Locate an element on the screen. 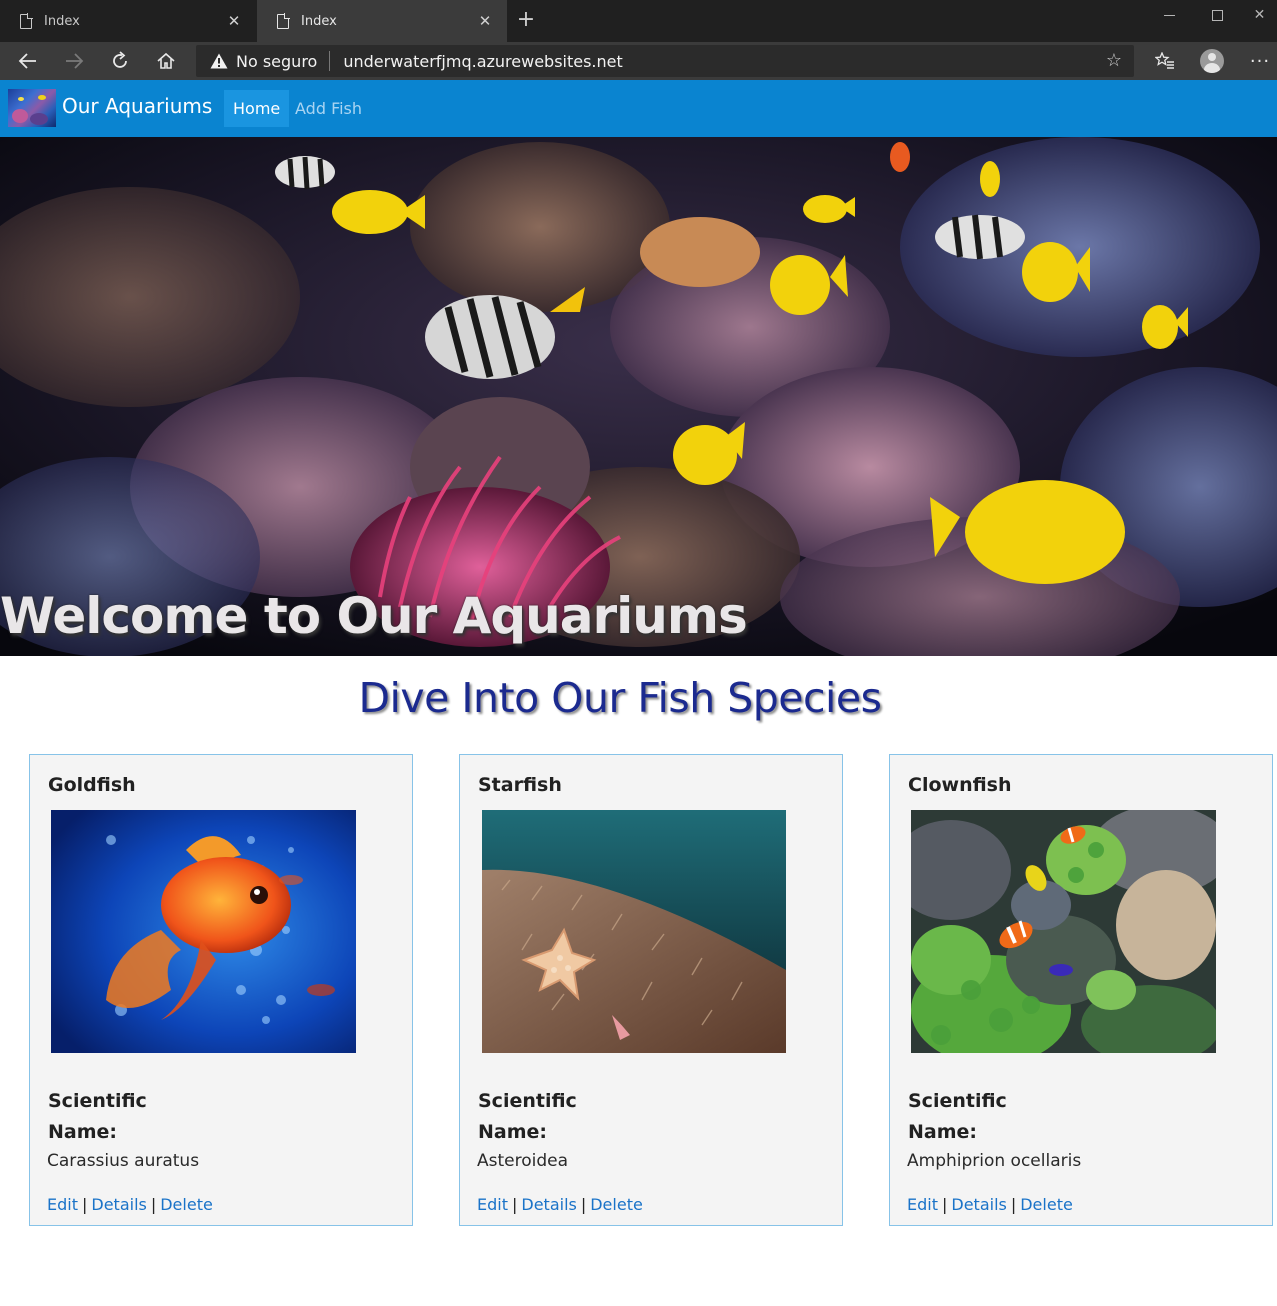 The image size is (1277, 1306). more-icon: ··· is located at coordinates (1260, 61).